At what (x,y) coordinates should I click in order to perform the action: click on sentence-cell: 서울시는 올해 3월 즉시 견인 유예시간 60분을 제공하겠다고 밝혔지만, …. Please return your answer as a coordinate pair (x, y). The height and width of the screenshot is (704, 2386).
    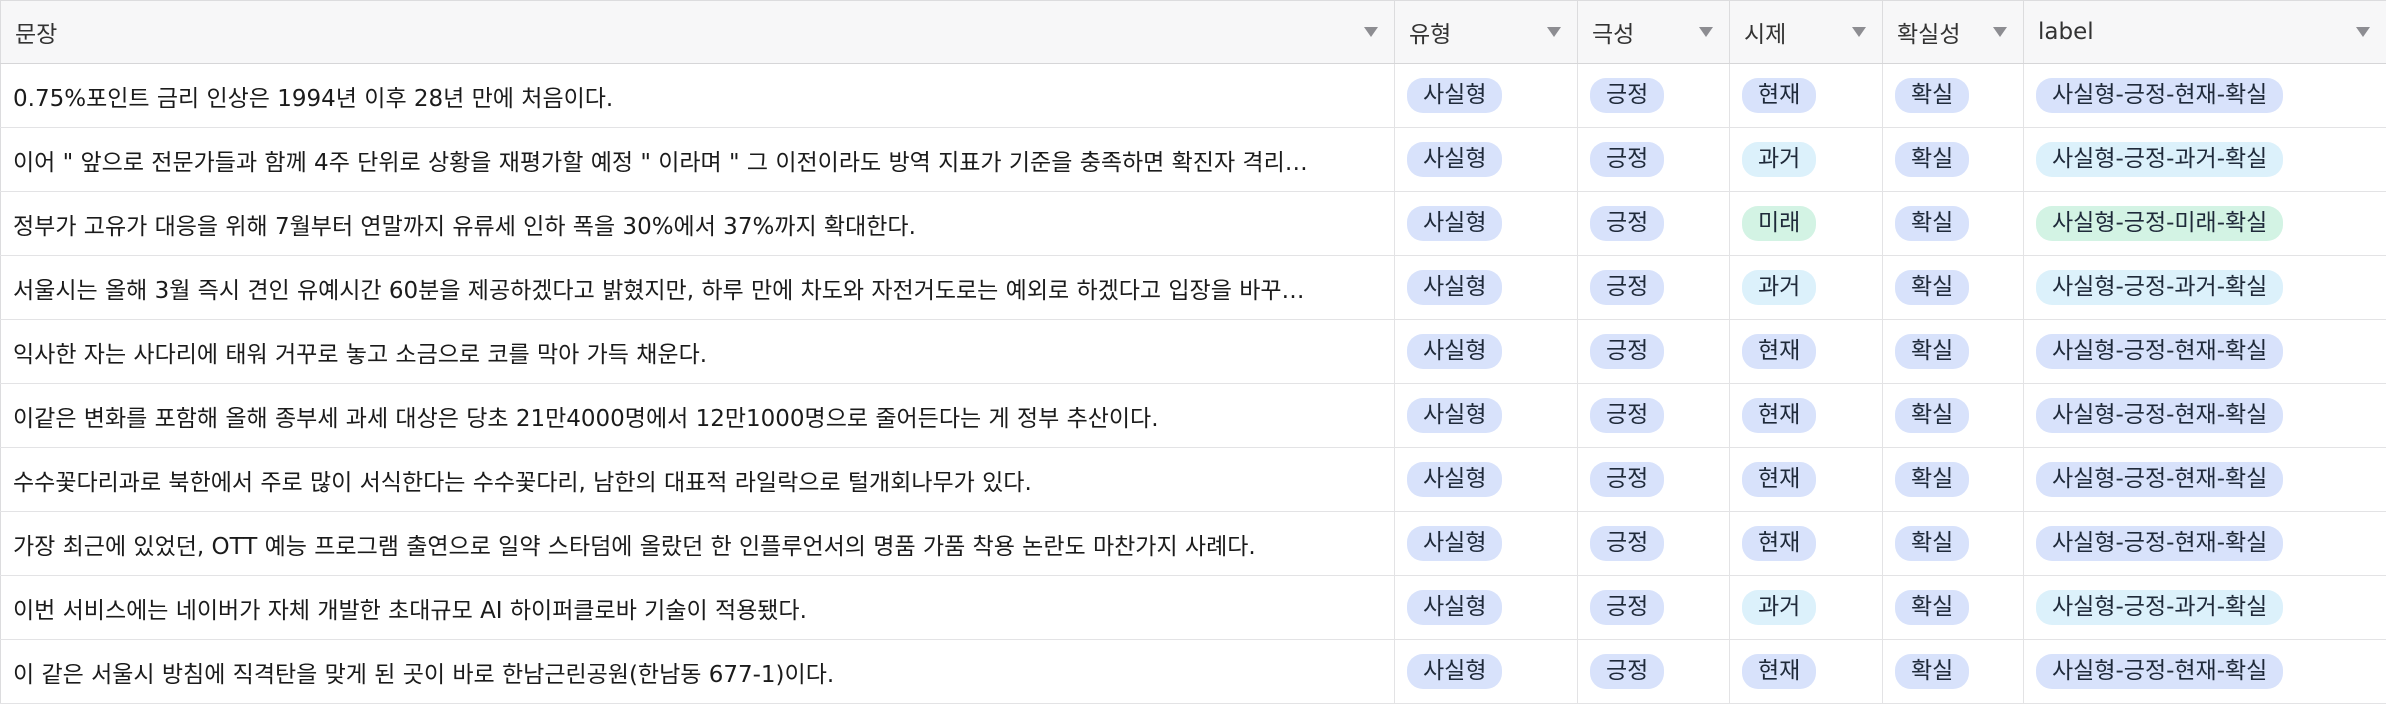
    Looking at the image, I should click on (697, 287).